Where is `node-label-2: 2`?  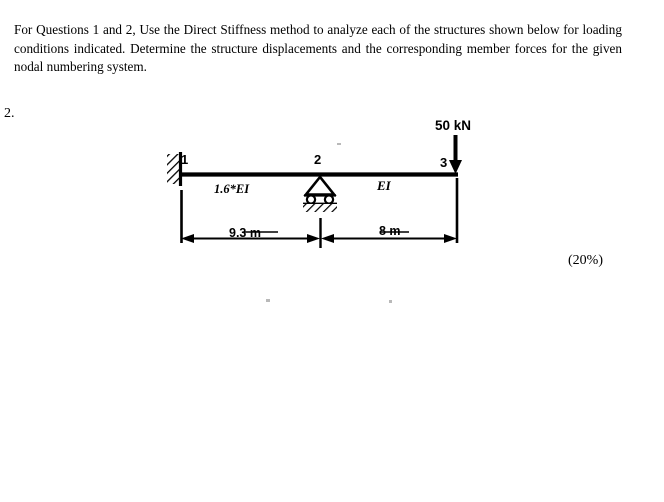
node-label-2: 2 is located at coordinates (318, 159).